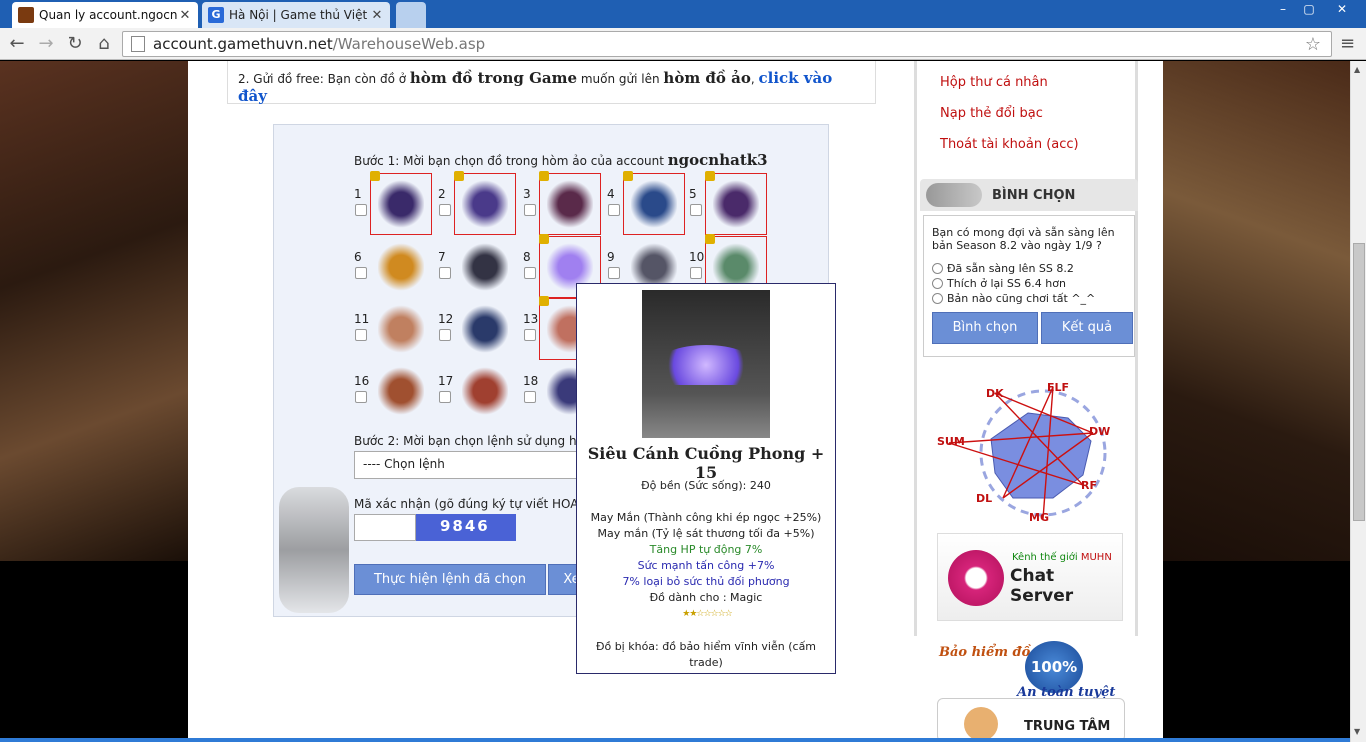  I want to click on scroll-down-icon: ▼, so click(1357, 731).